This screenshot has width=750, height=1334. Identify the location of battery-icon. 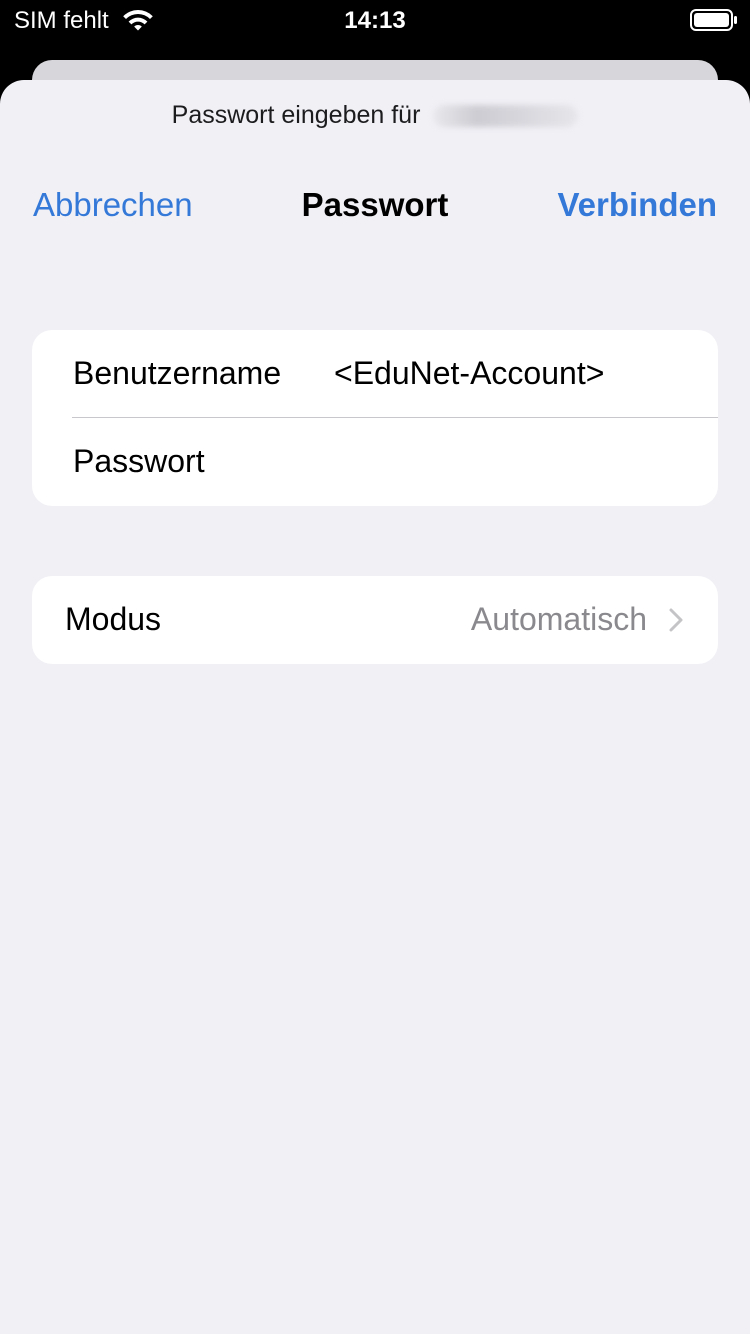
(713, 20).